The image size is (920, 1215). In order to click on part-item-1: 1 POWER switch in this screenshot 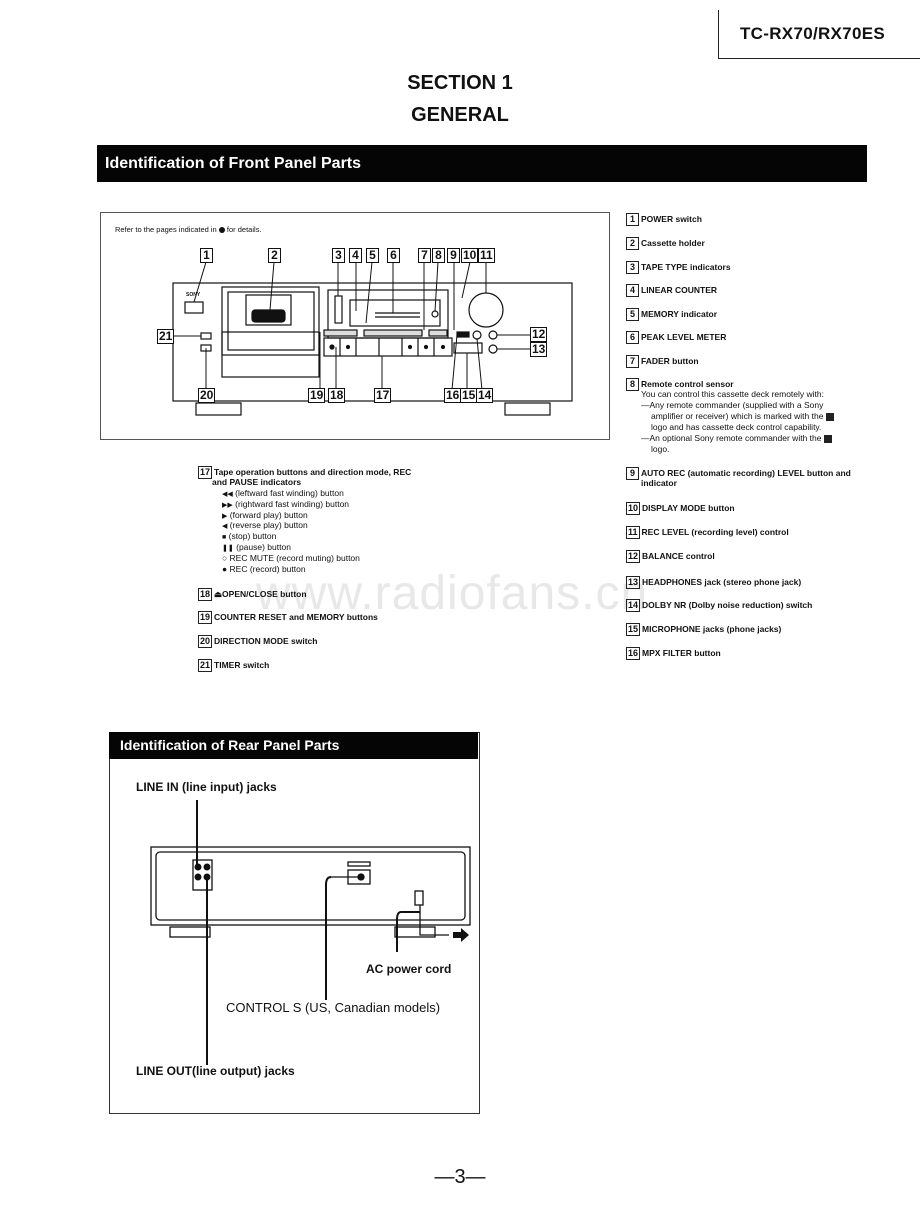, I will do `click(664, 219)`.